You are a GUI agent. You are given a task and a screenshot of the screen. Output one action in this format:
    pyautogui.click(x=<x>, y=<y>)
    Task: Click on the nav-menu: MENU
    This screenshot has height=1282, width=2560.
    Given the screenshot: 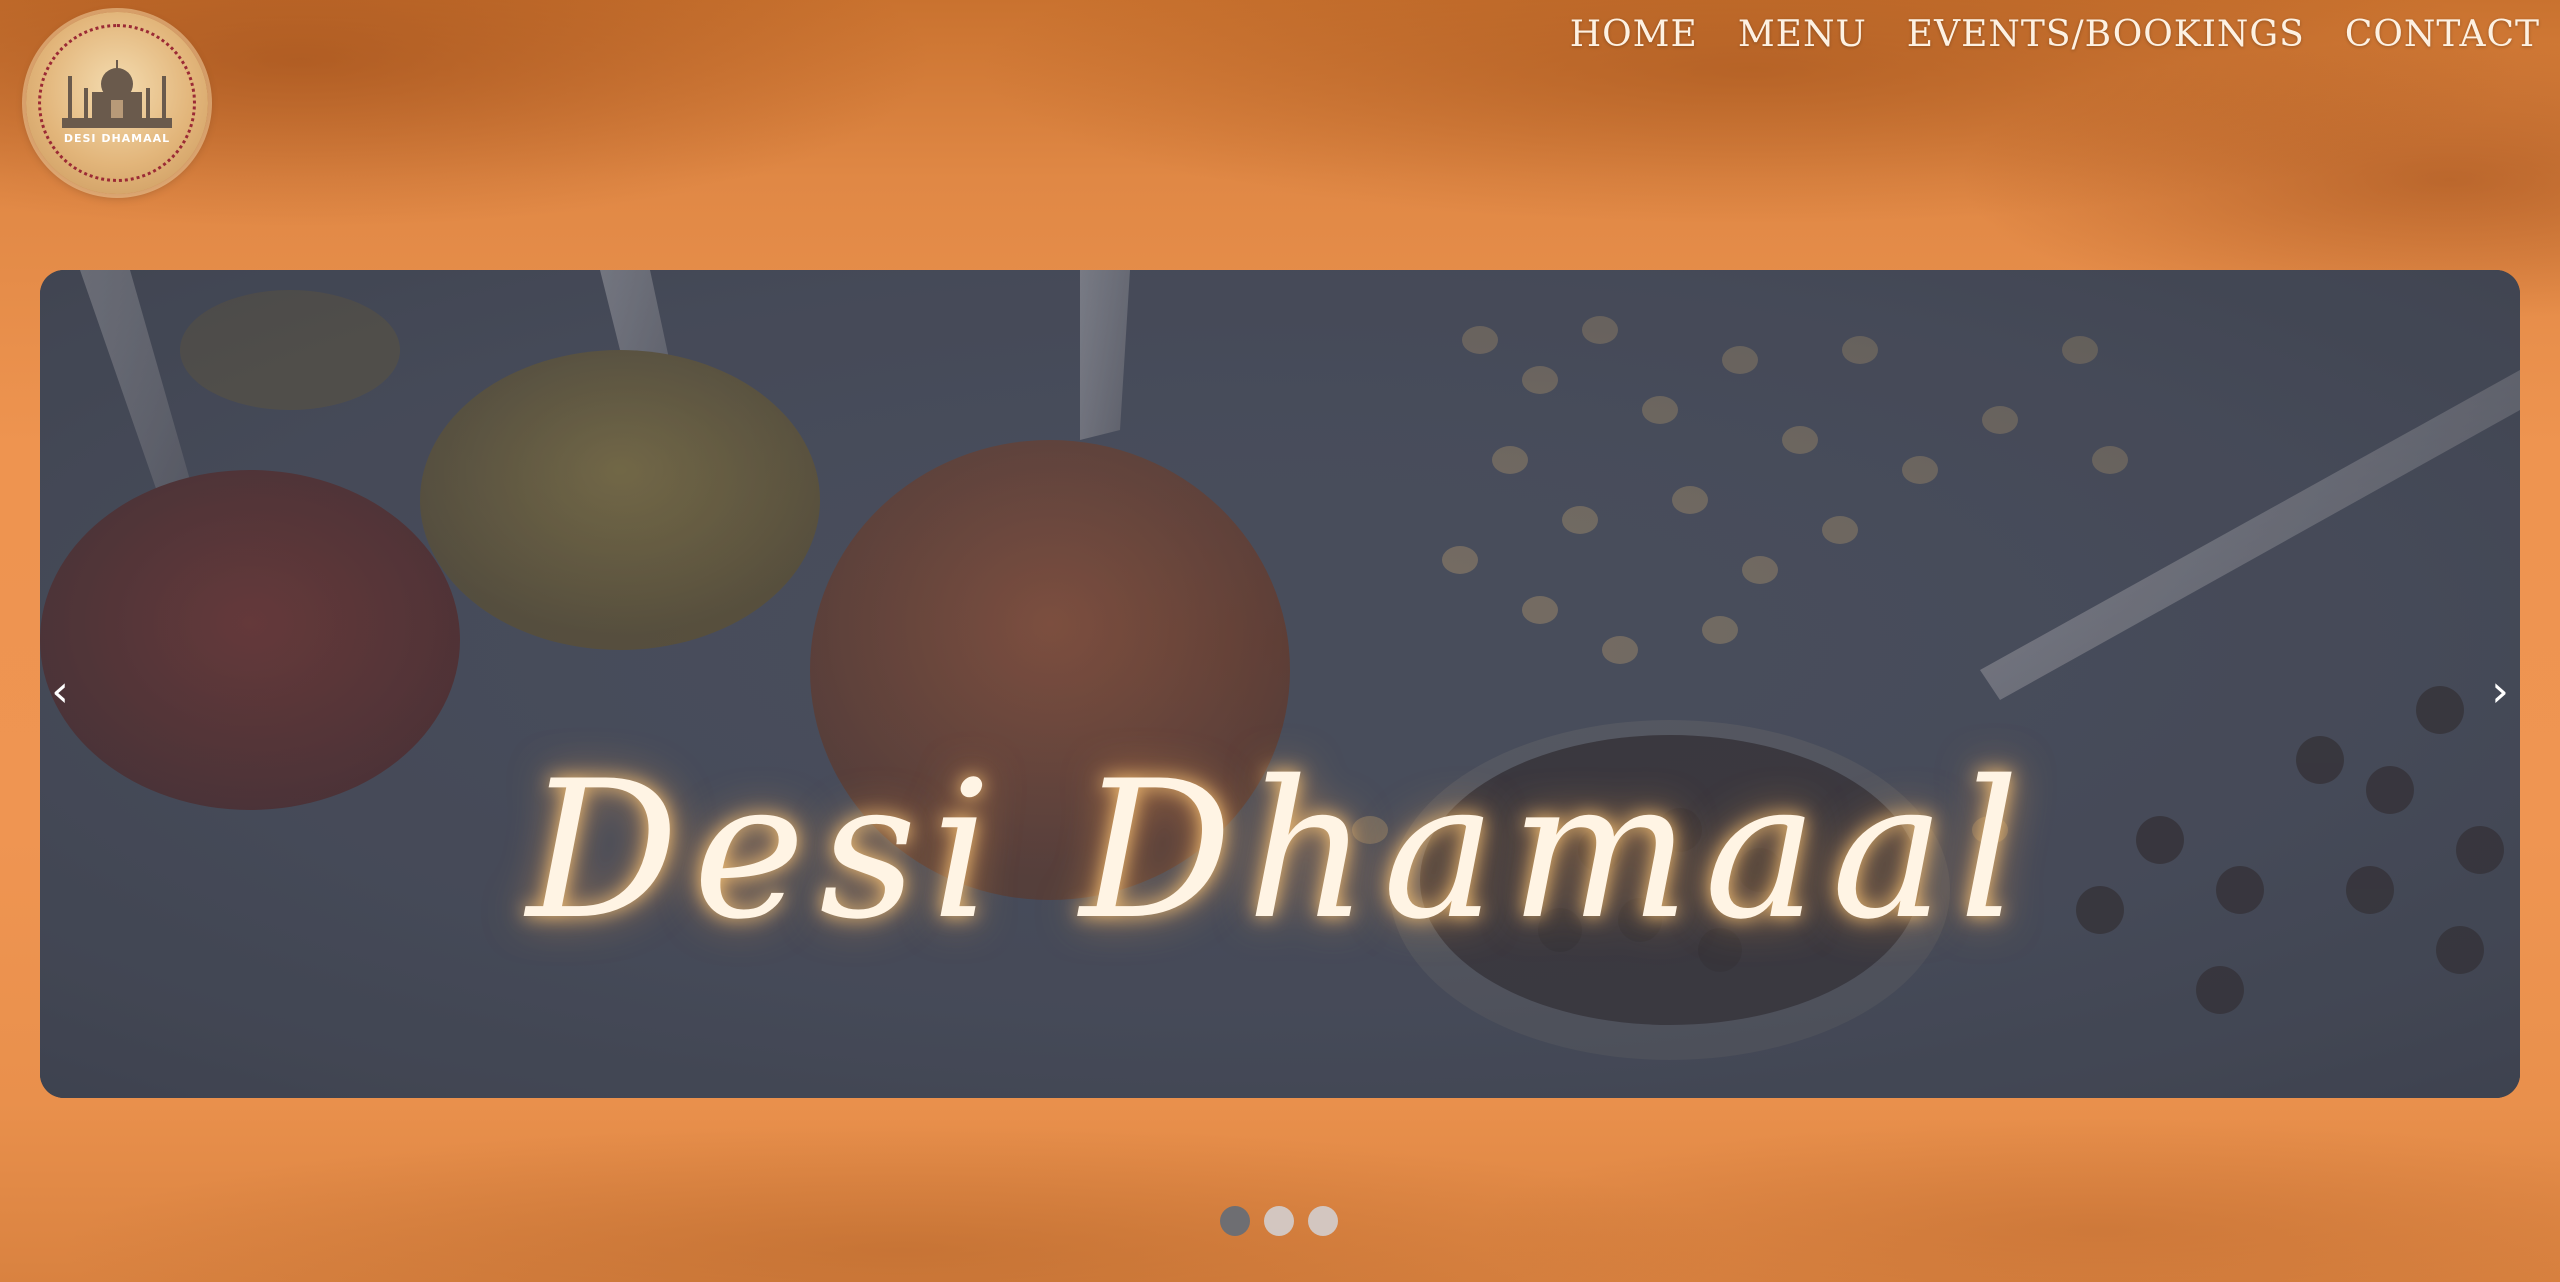 What is the action you would take?
    pyautogui.click(x=1802, y=34)
    